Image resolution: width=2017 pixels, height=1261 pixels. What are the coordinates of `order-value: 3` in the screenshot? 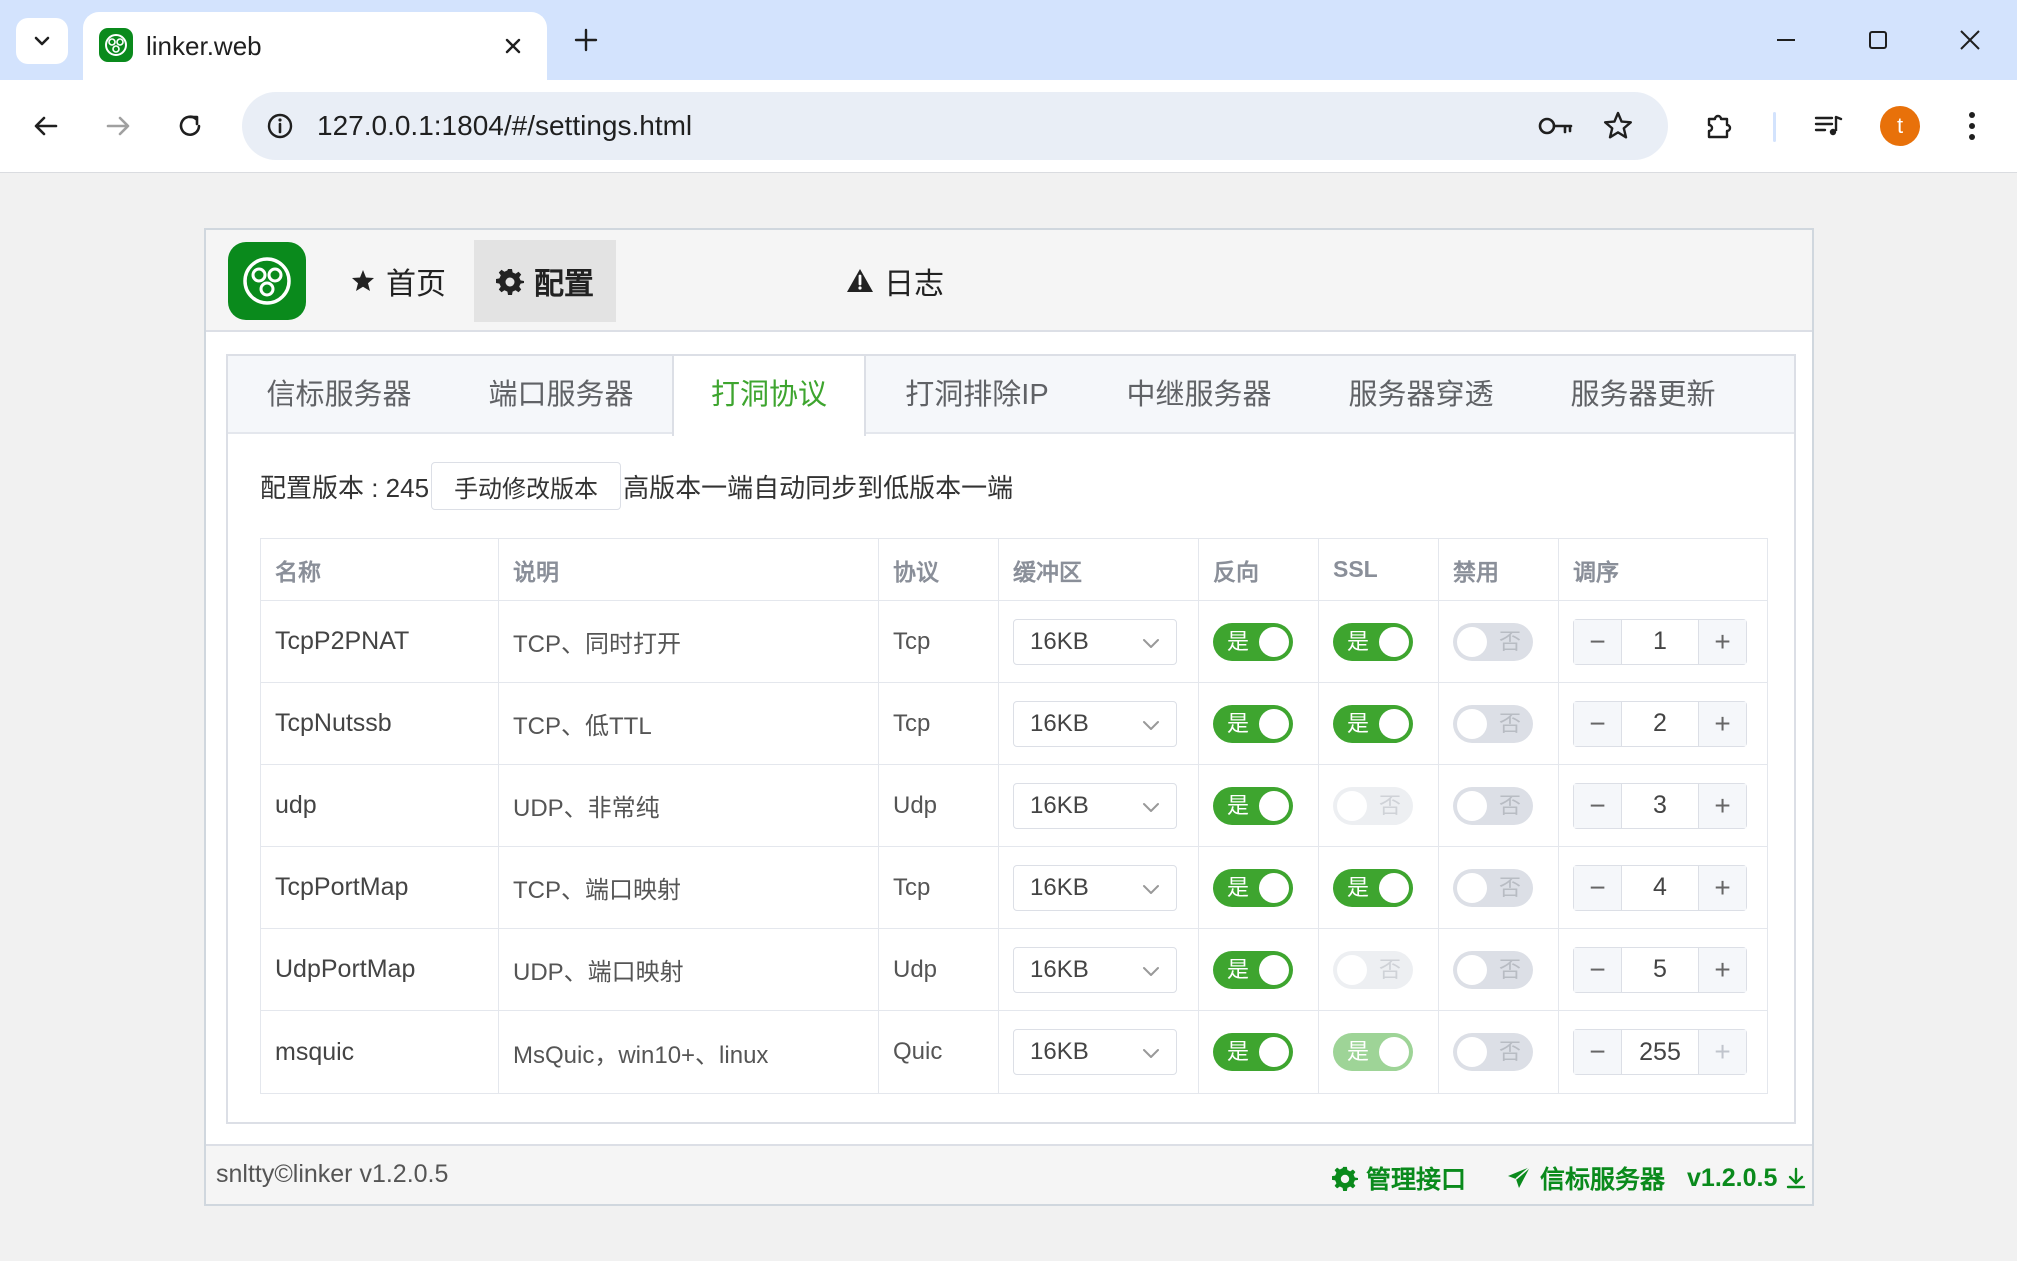 It's located at (1660, 806).